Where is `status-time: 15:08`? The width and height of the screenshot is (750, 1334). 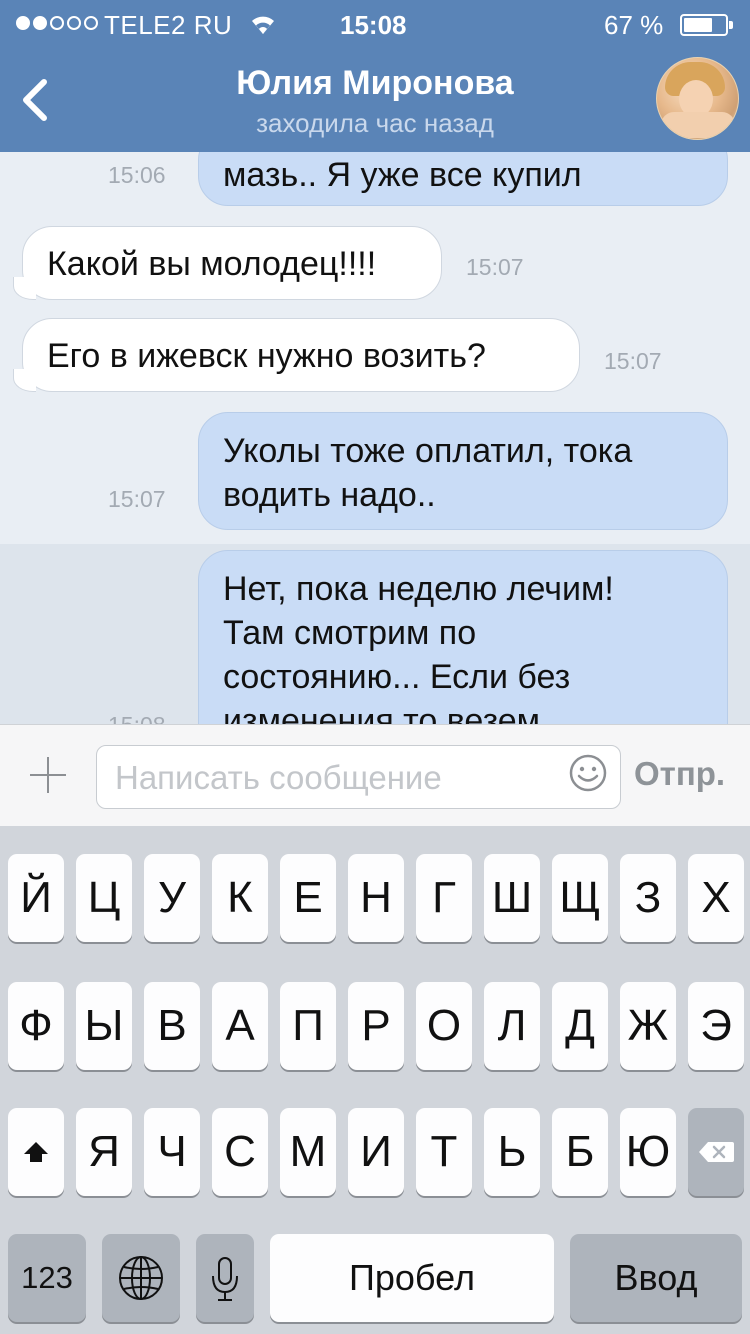 status-time: 15:08 is located at coordinates (373, 25).